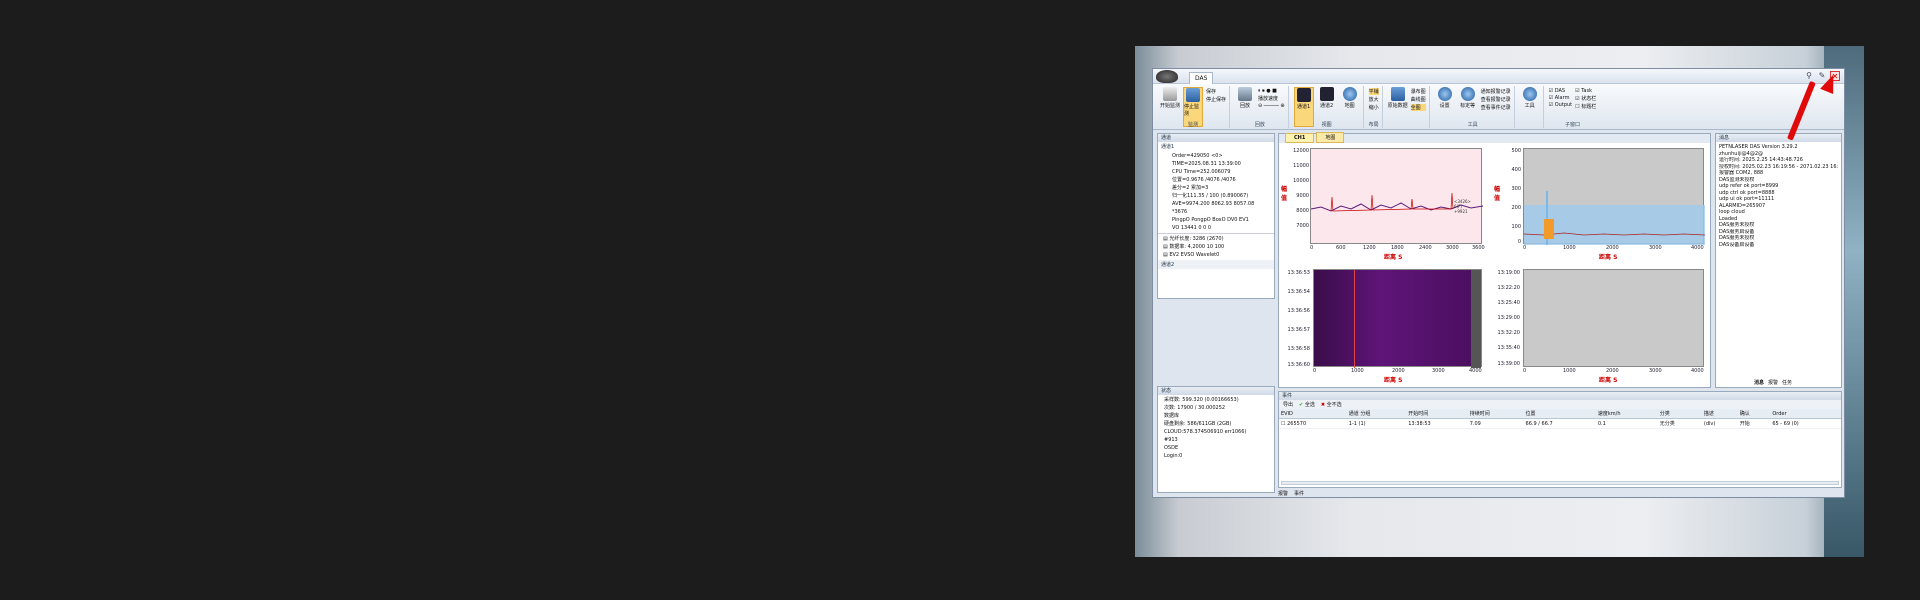  I want to click on tick-label: 13:36:56, so click(1298, 311).